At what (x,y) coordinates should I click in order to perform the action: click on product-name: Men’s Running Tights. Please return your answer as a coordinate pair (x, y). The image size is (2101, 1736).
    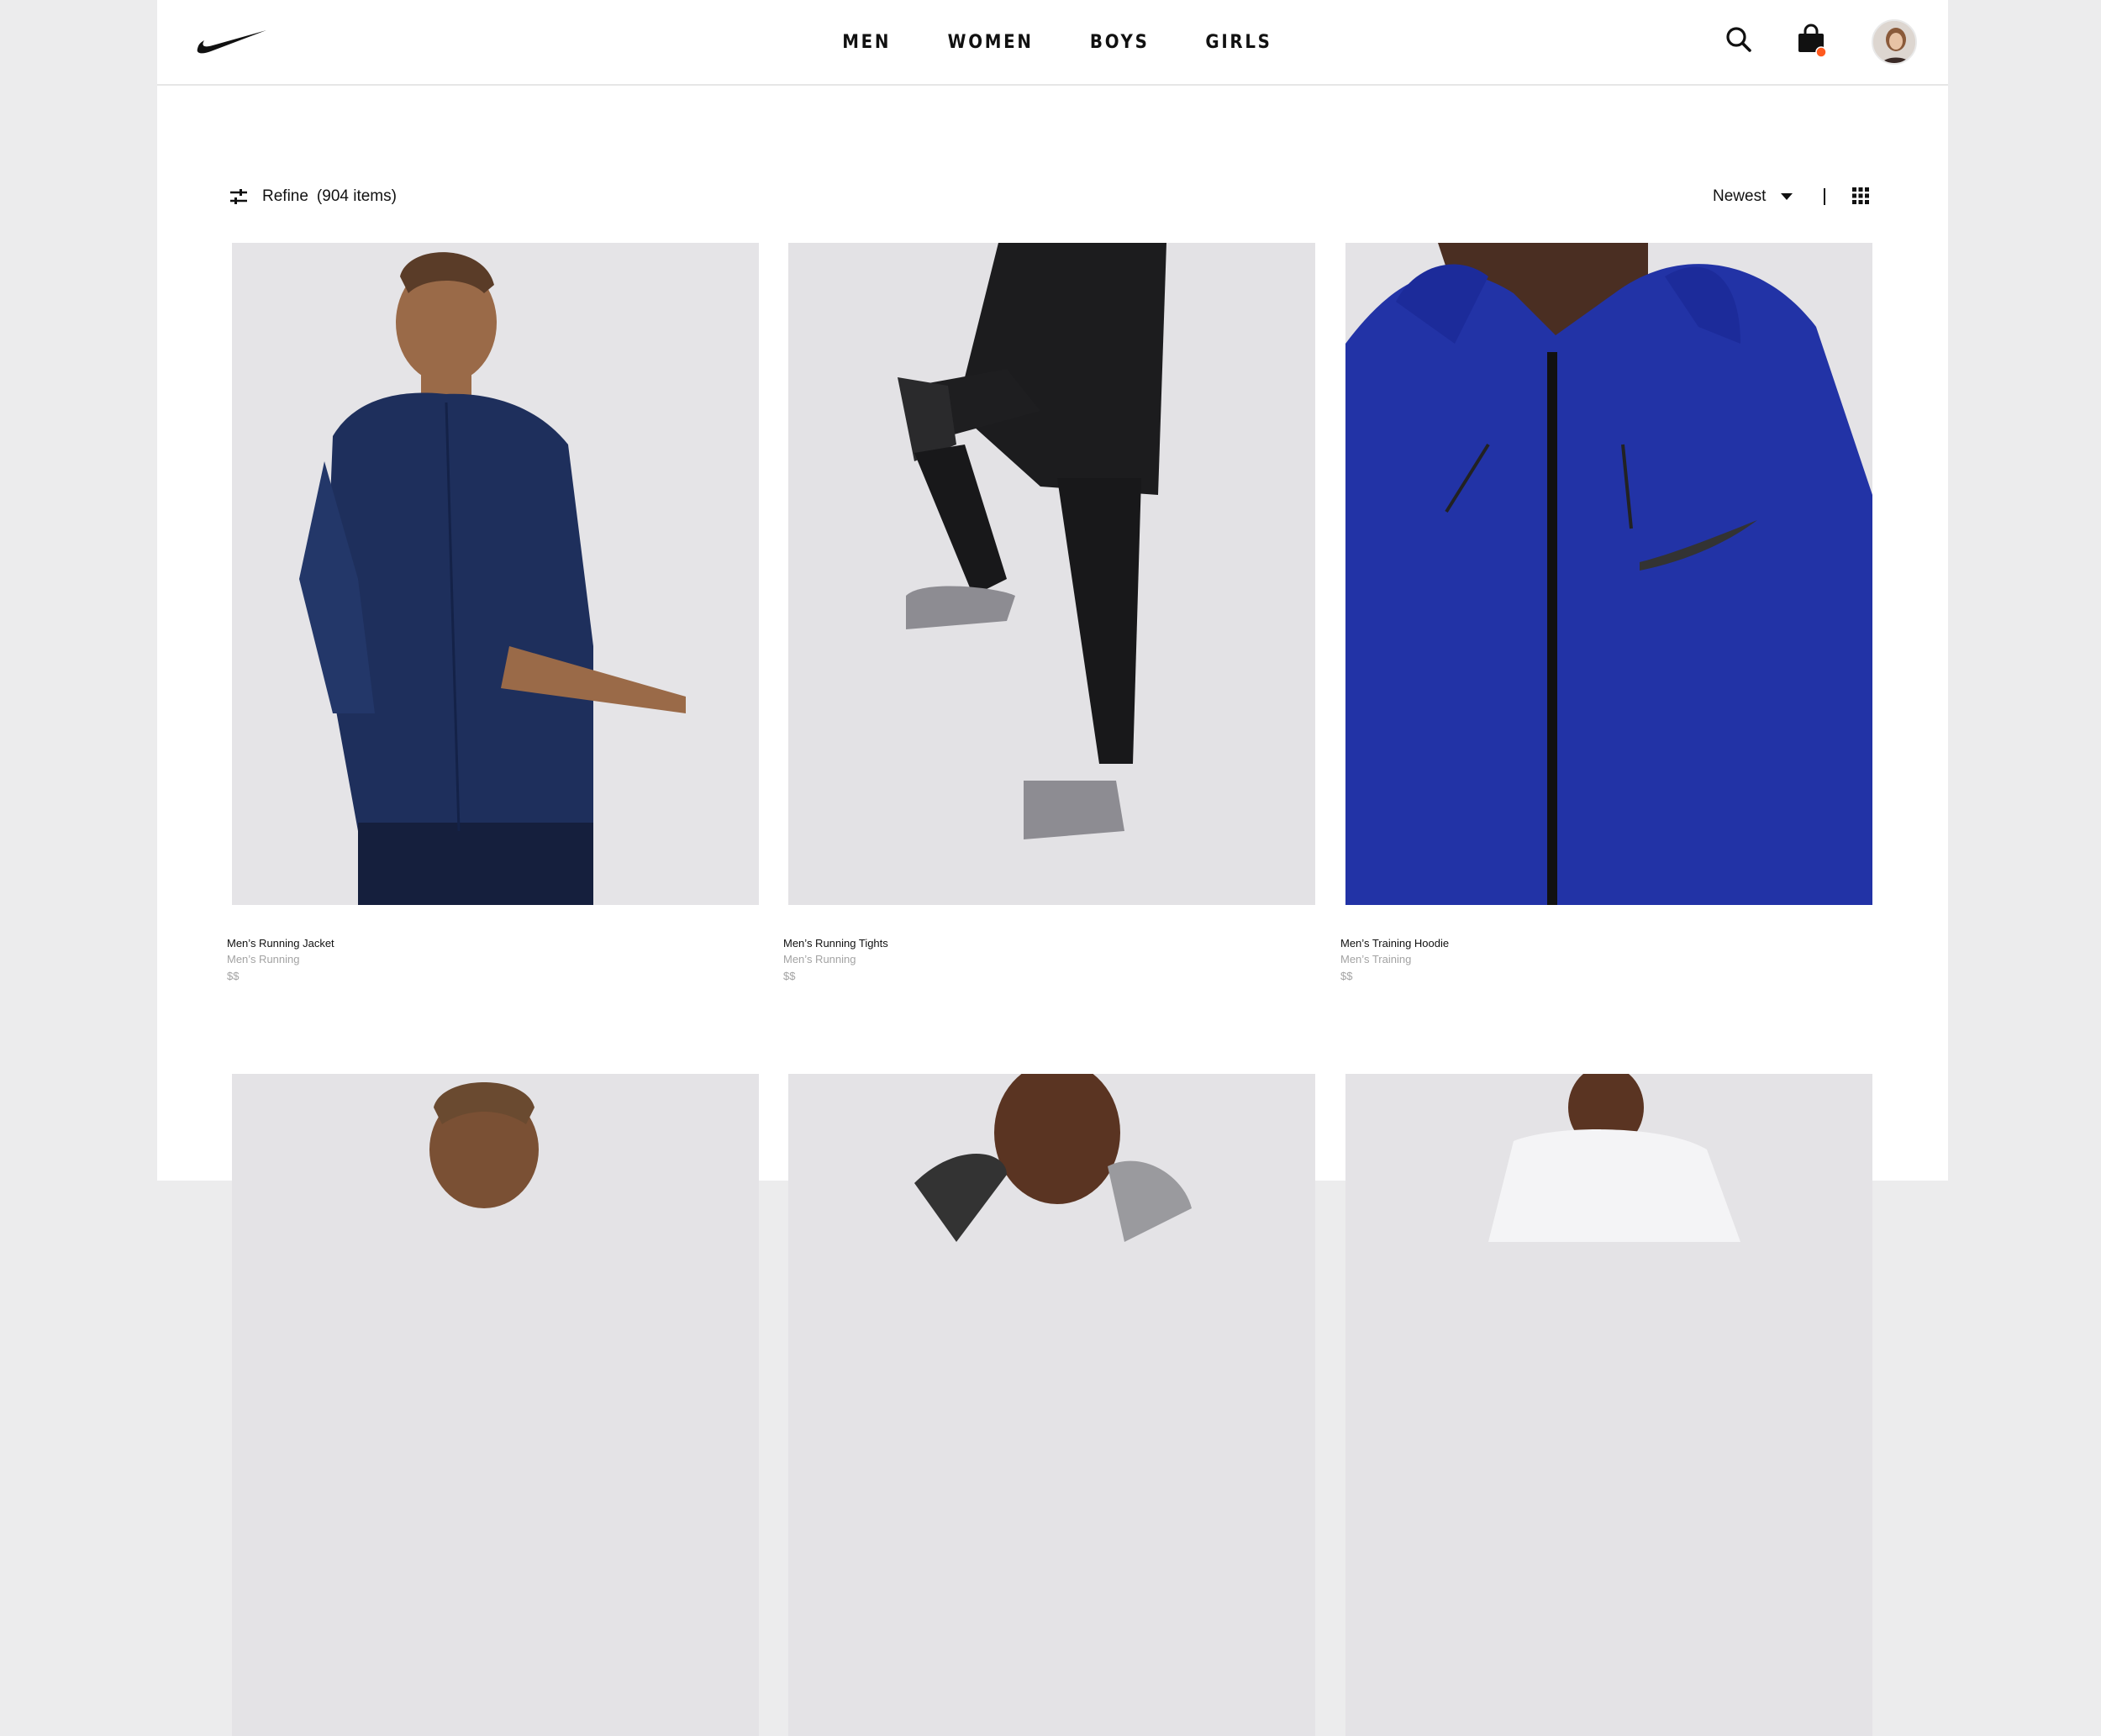
    Looking at the image, I should click on (835, 943).